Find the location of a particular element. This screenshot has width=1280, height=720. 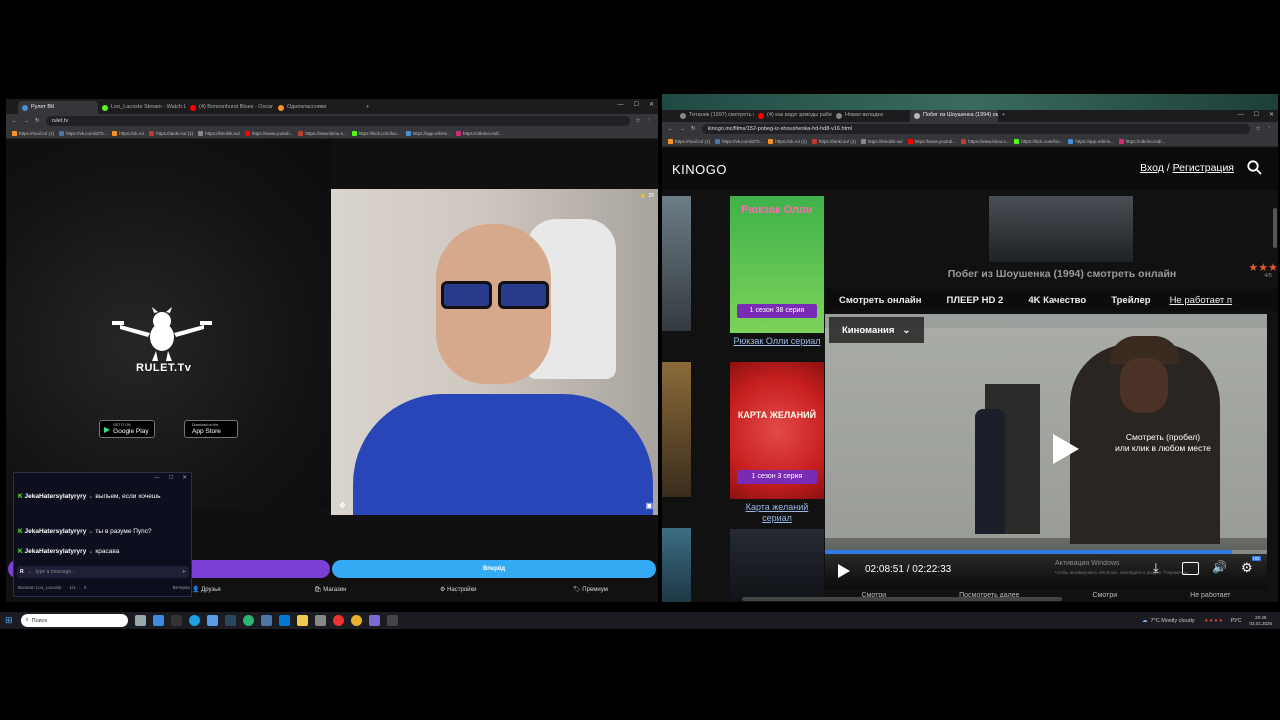

search-icon is located at coordinates (1254, 167).